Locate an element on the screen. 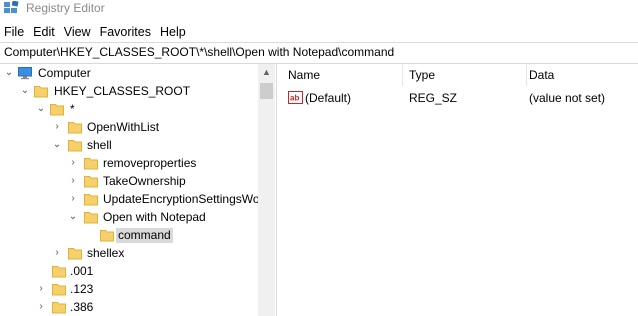 This screenshot has width=638, height=316. tree-item-openwithlist: › OpenWithList is located at coordinates (129, 128).